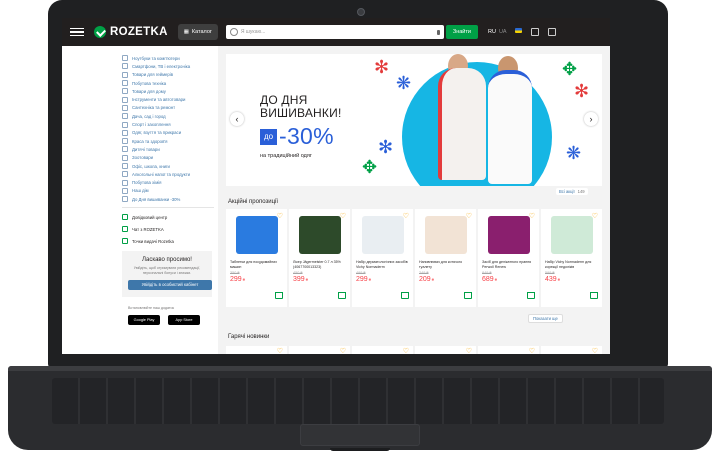 This screenshot has width=720, height=459. What do you see at coordinates (534, 32) in the screenshot?
I see `user-icon` at bounding box center [534, 32].